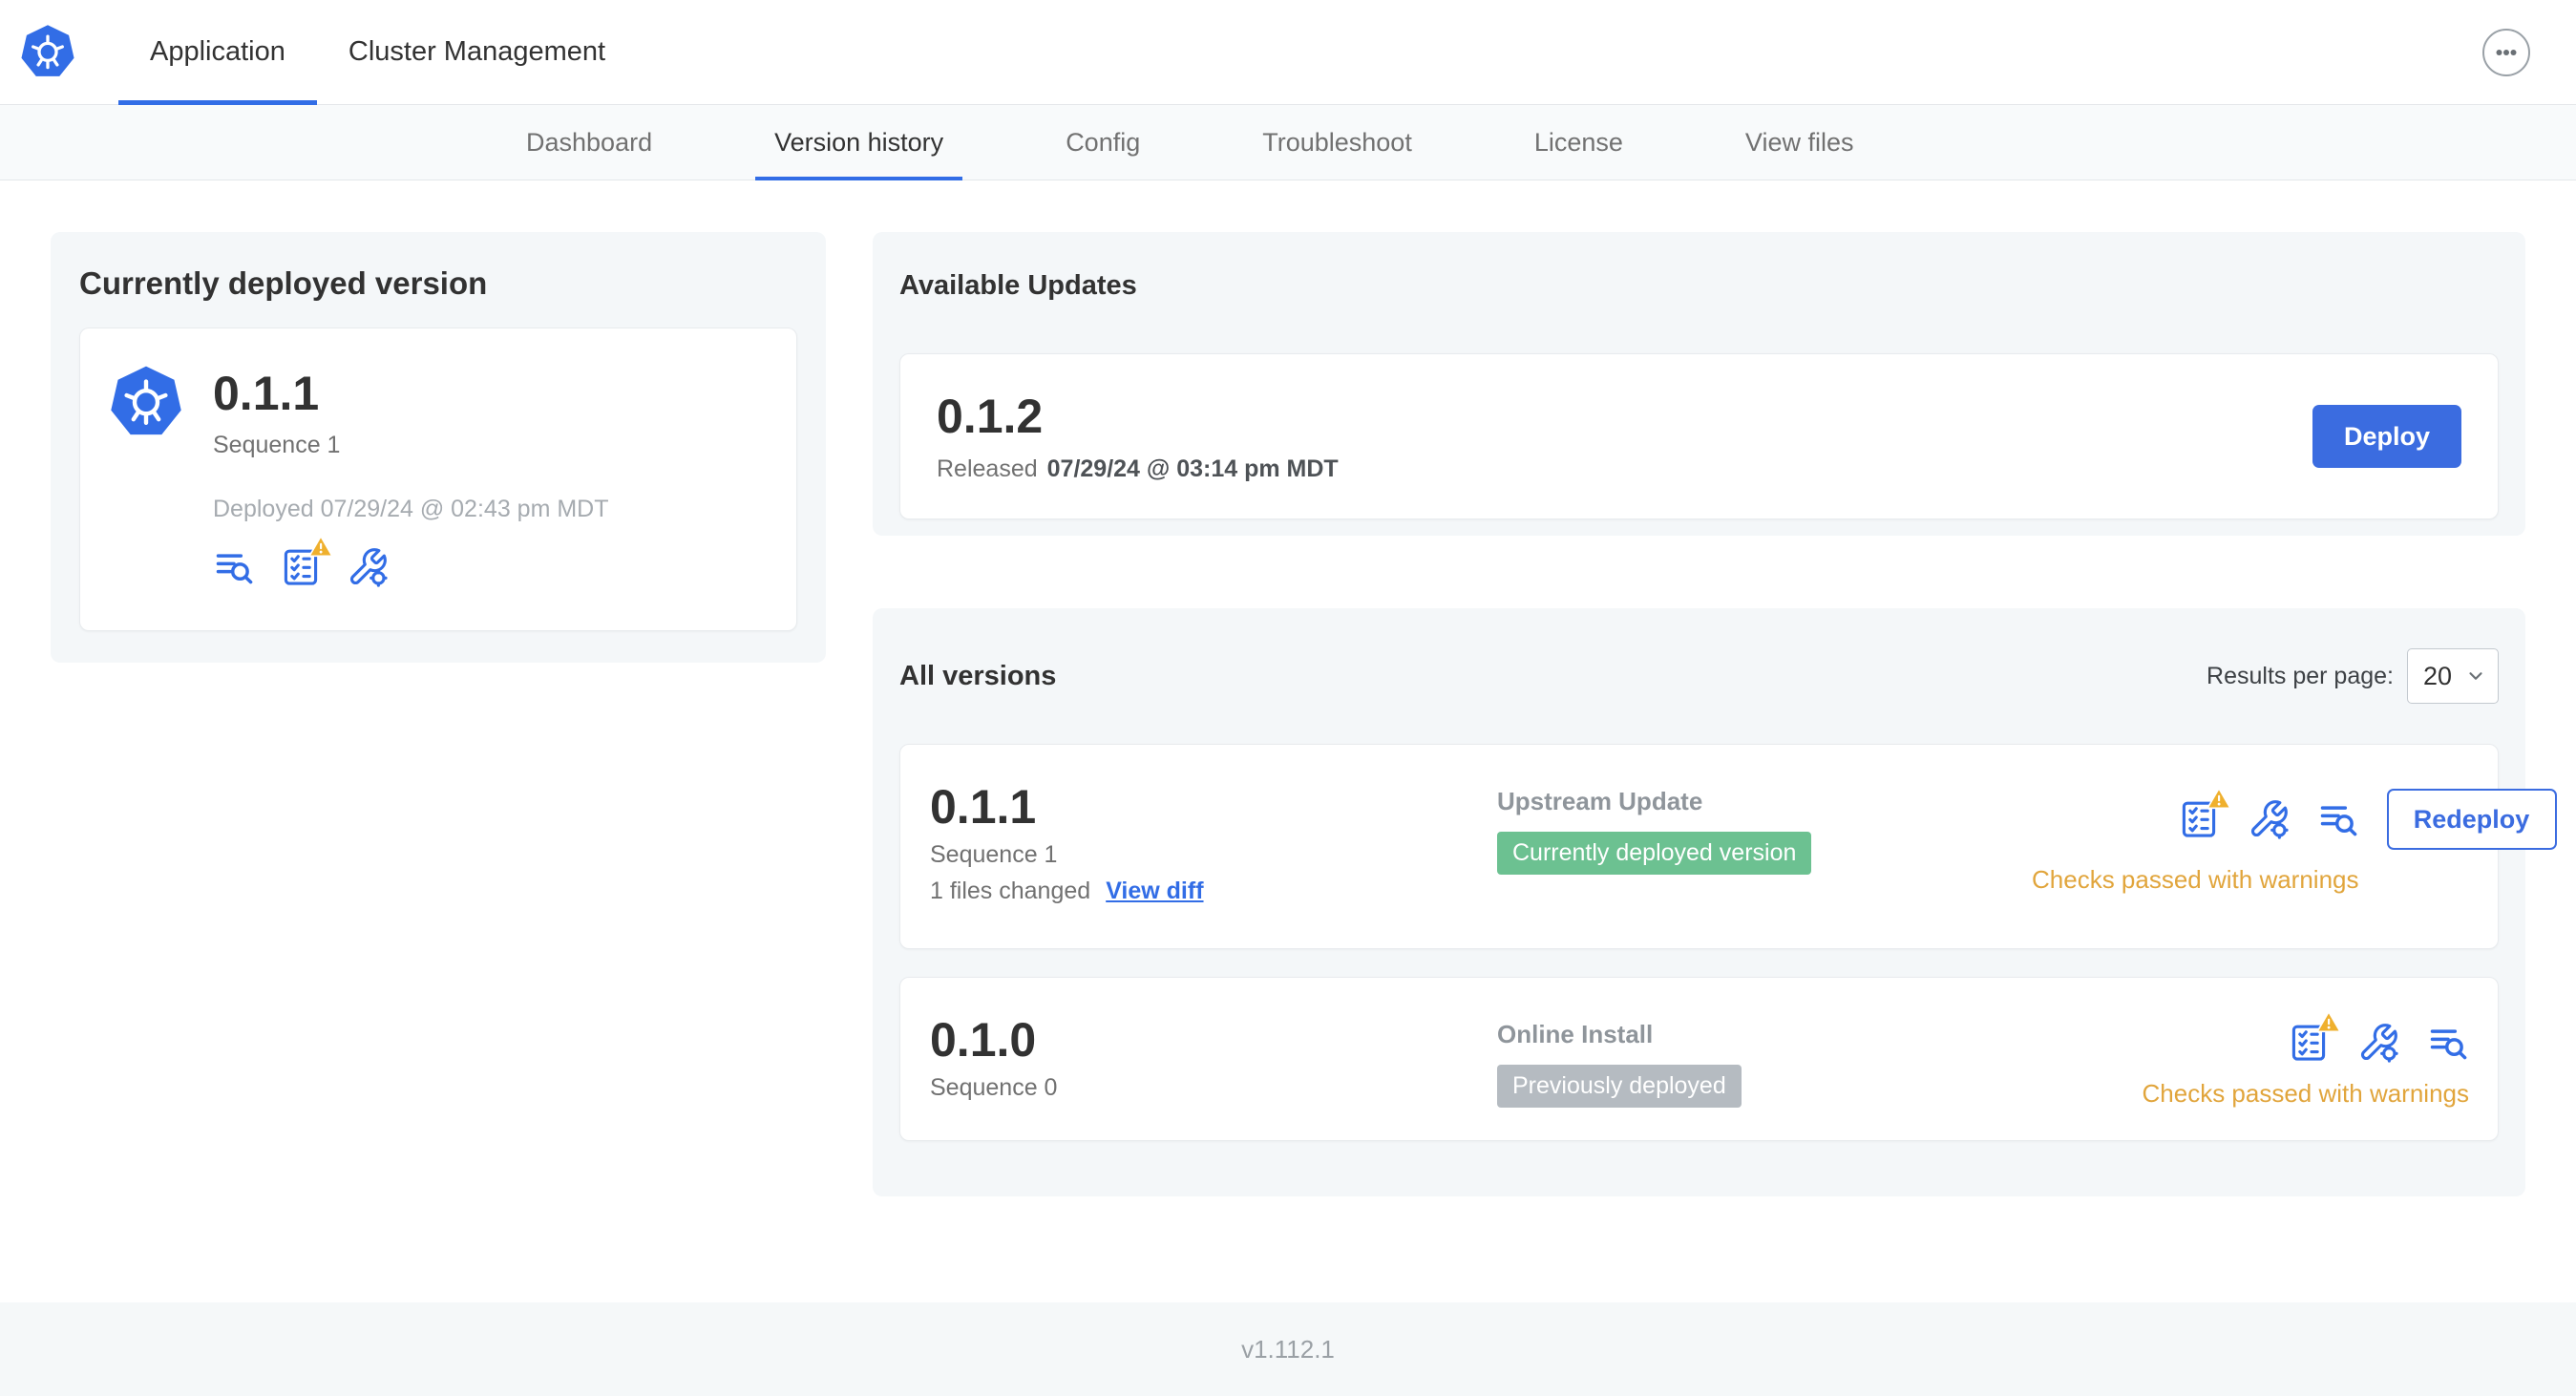  I want to click on more-menu-button, so click(2506, 52).